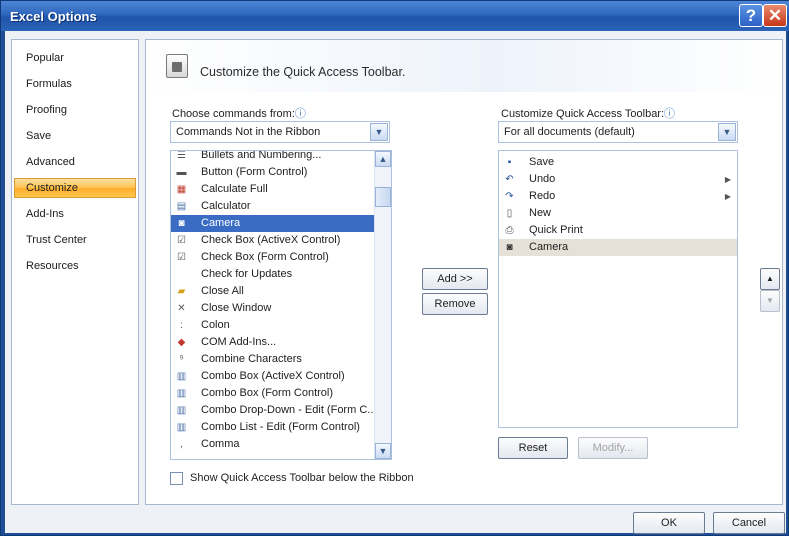  Describe the element at coordinates (540, 213) in the screenshot. I see `qat-item-label: New` at that location.